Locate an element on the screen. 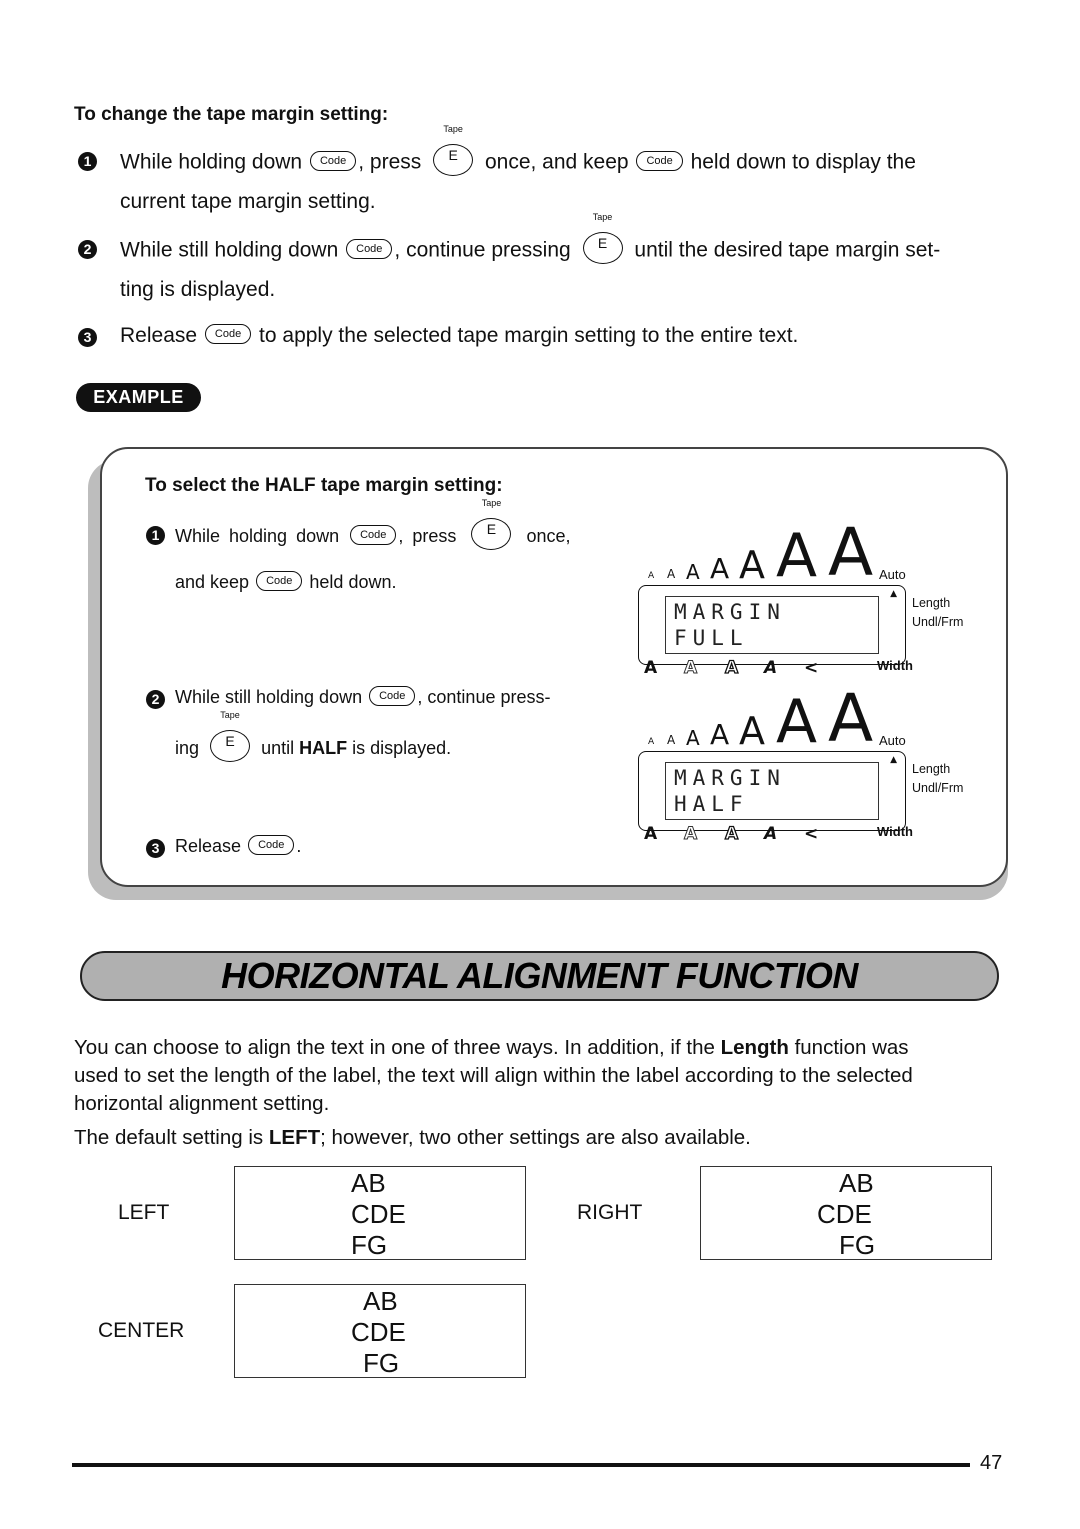 This screenshot has width=1080, height=1529. step-number-2: 2 is located at coordinates (87, 249).